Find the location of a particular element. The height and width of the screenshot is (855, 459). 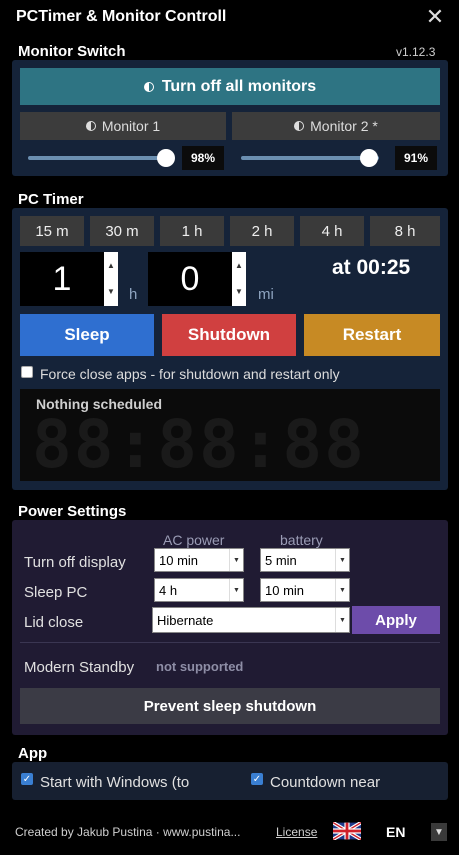

preset-2h-button: 2 h is located at coordinates (262, 231).